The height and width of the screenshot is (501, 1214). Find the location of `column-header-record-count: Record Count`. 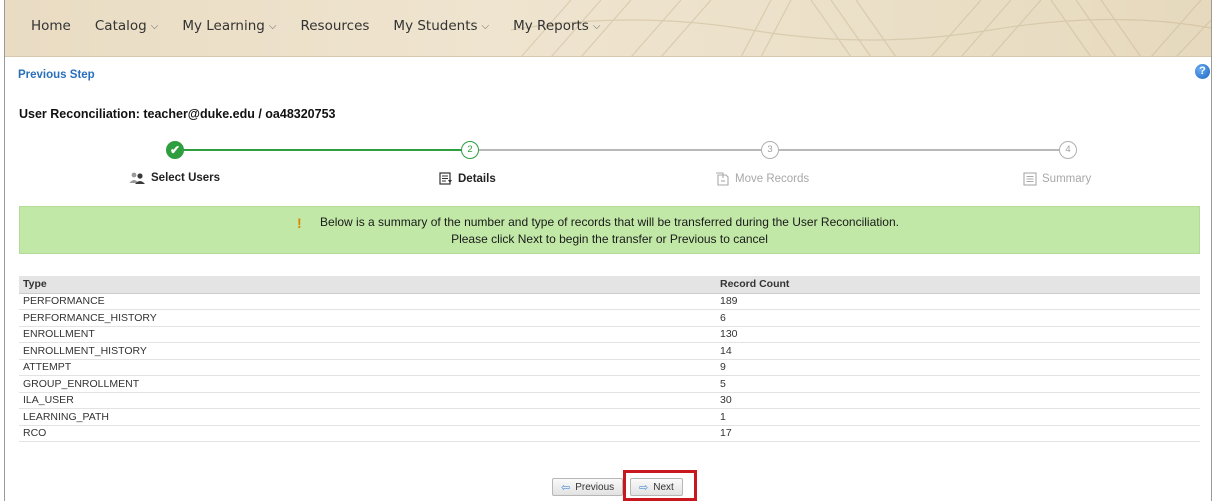

column-header-record-count: Record Count is located at coordinates (958, 285).